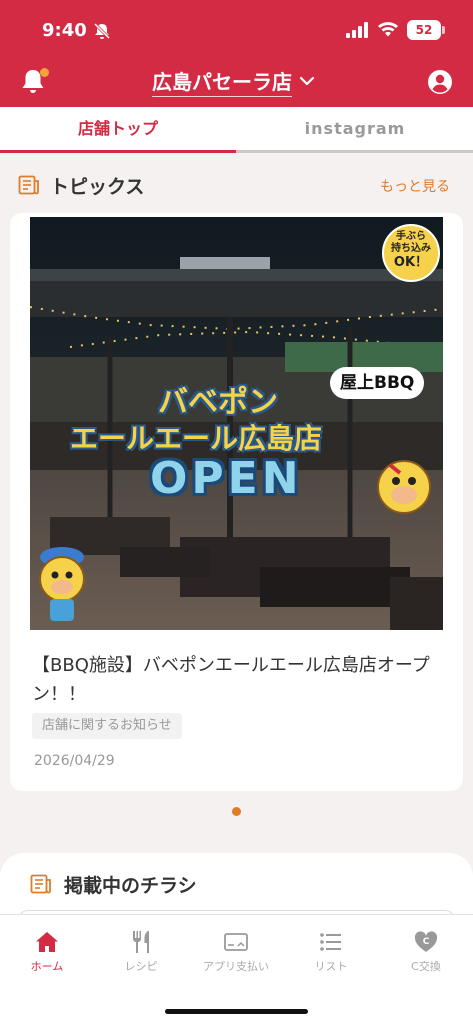 The image size is (473, 1024). What do you see at coordinates (62, 584) in the screenshot?
I see `mascot-chef-icon` at bounding box center [62, 584].